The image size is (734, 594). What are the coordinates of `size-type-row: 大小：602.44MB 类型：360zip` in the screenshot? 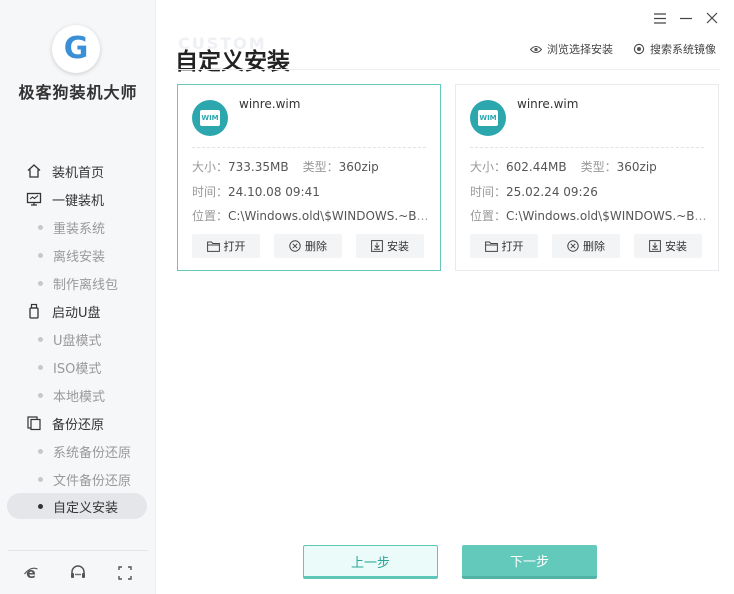 It's located at (563, 166).